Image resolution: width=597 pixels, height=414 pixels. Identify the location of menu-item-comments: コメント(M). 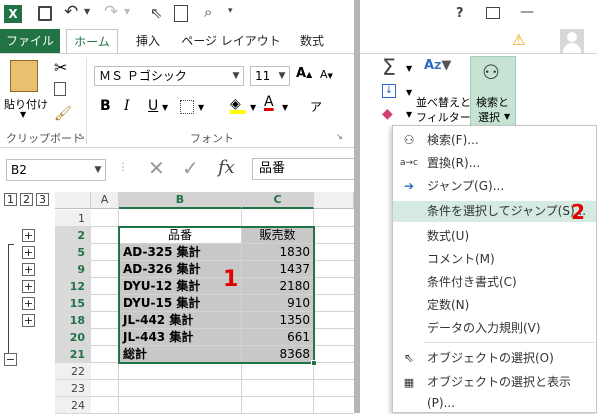
(494, 259).